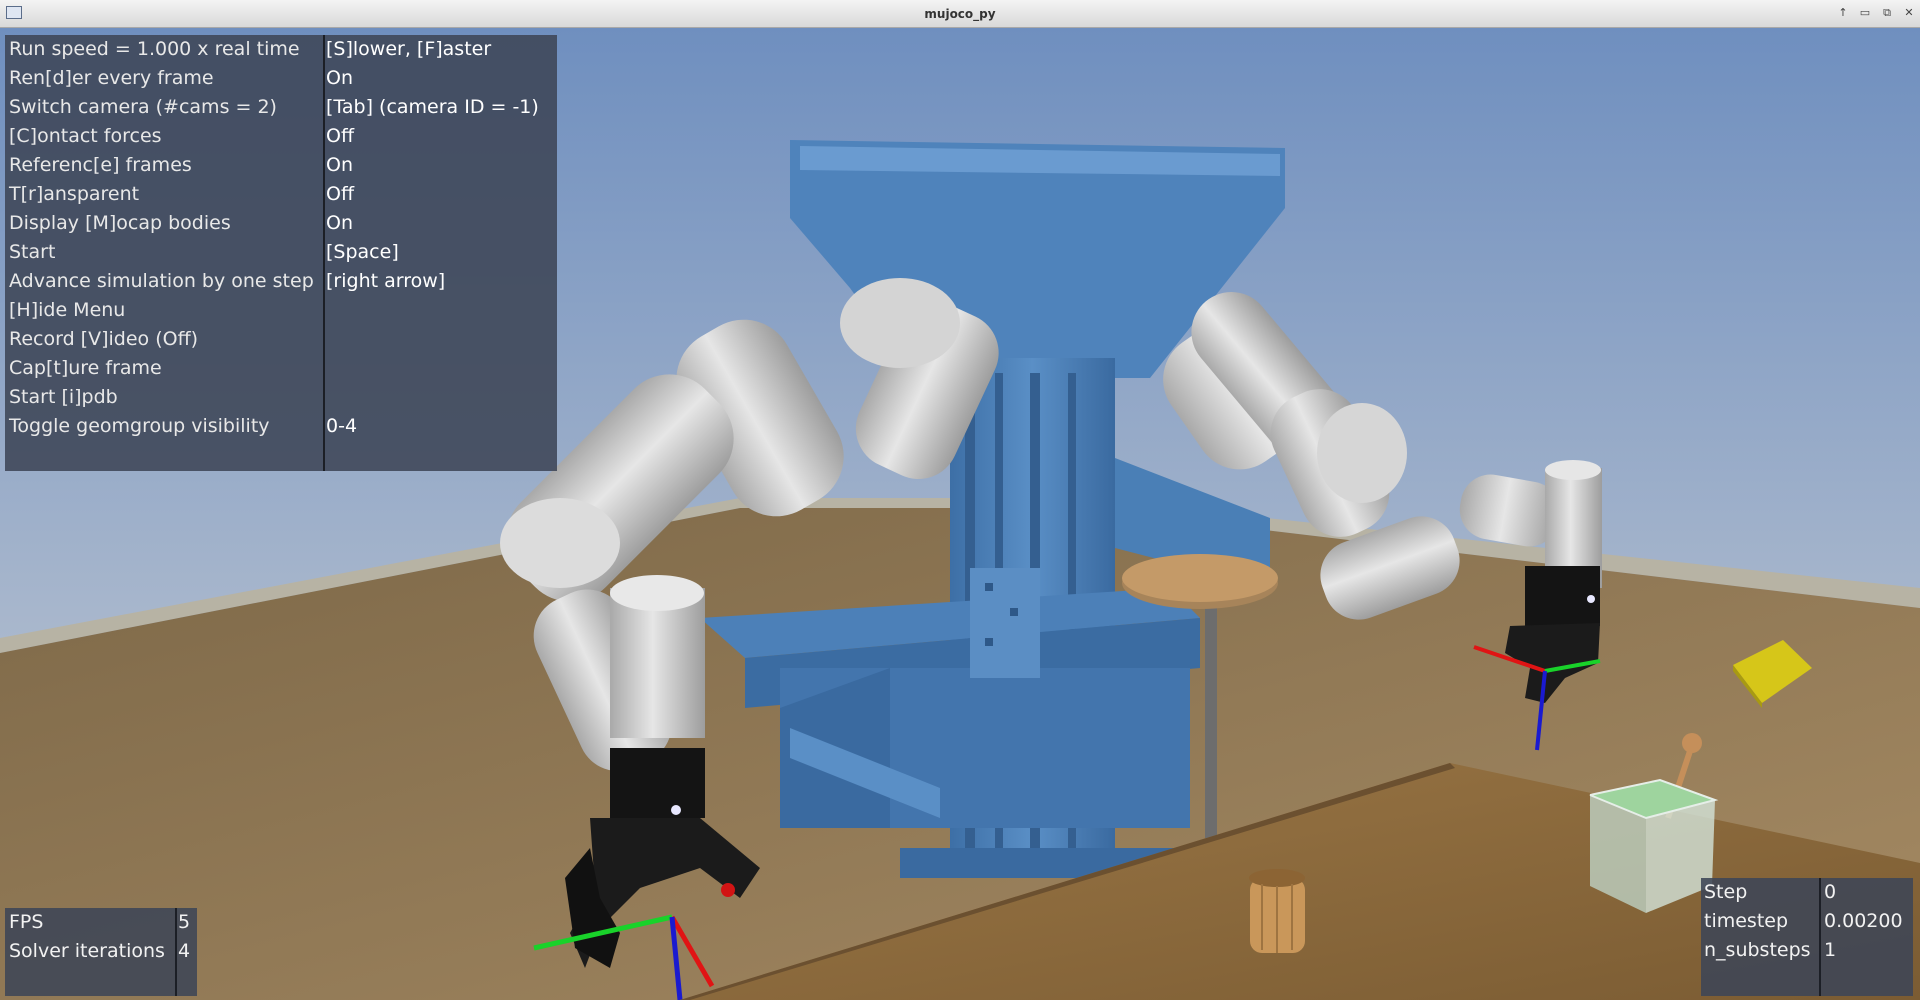 The height and width of the screenshot is (1000, 1920). Describe the element at coordinates (409, 49) in the screenshot. I see `menu-value-run-speed: [S]lower, [F]aster` at that location.